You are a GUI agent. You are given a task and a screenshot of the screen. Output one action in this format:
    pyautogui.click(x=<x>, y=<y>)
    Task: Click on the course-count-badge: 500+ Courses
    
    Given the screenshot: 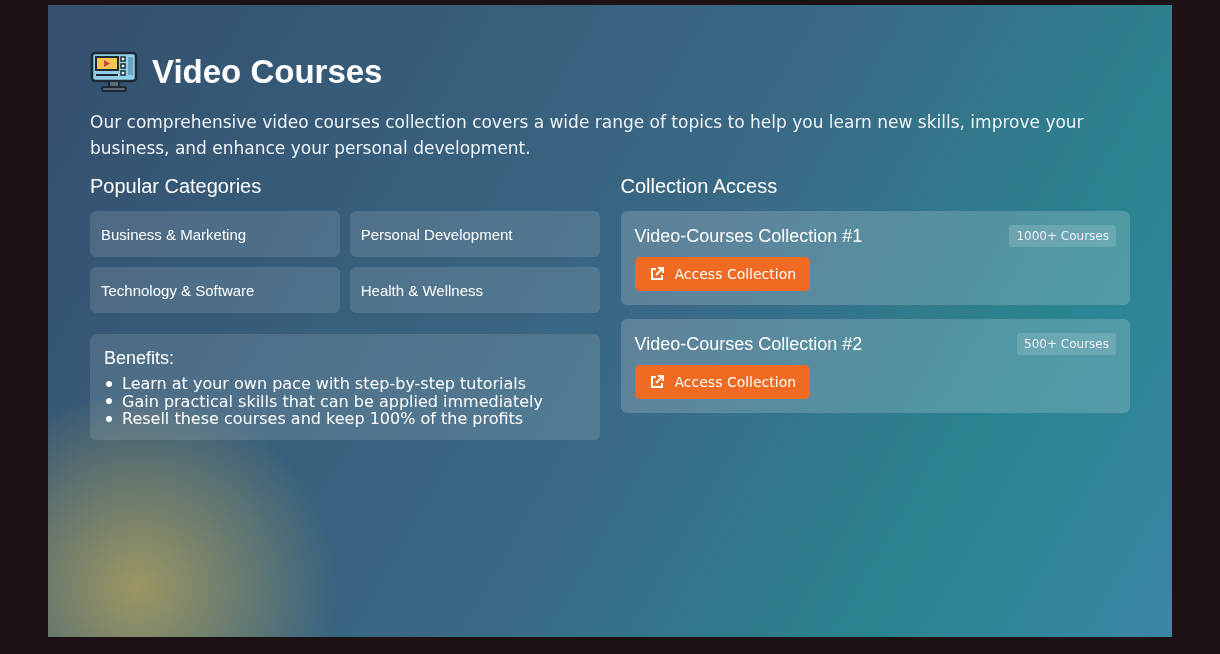 What is the action you would take?
    pyautogui.click(x=1066, y=344)
    